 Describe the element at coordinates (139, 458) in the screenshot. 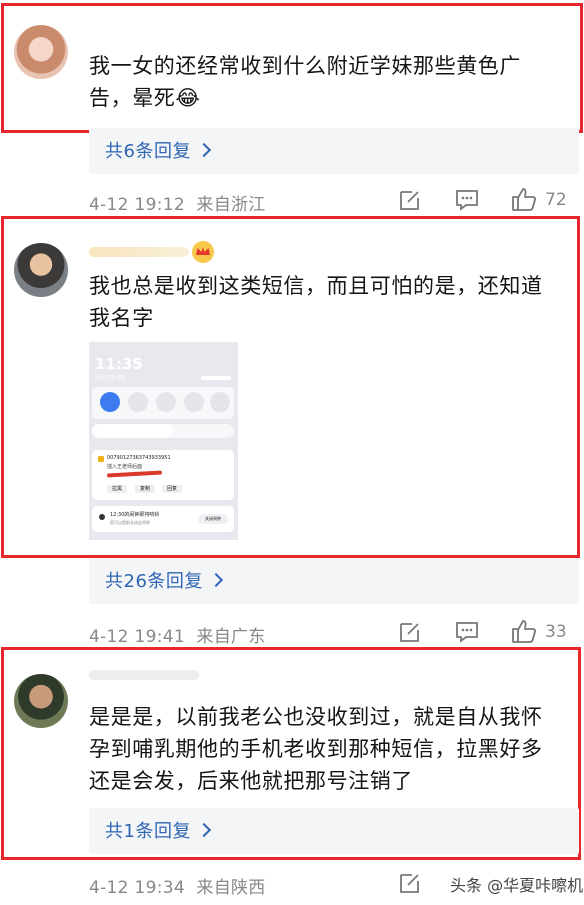

I see `sms-number: 00790127363743933951` at that location.